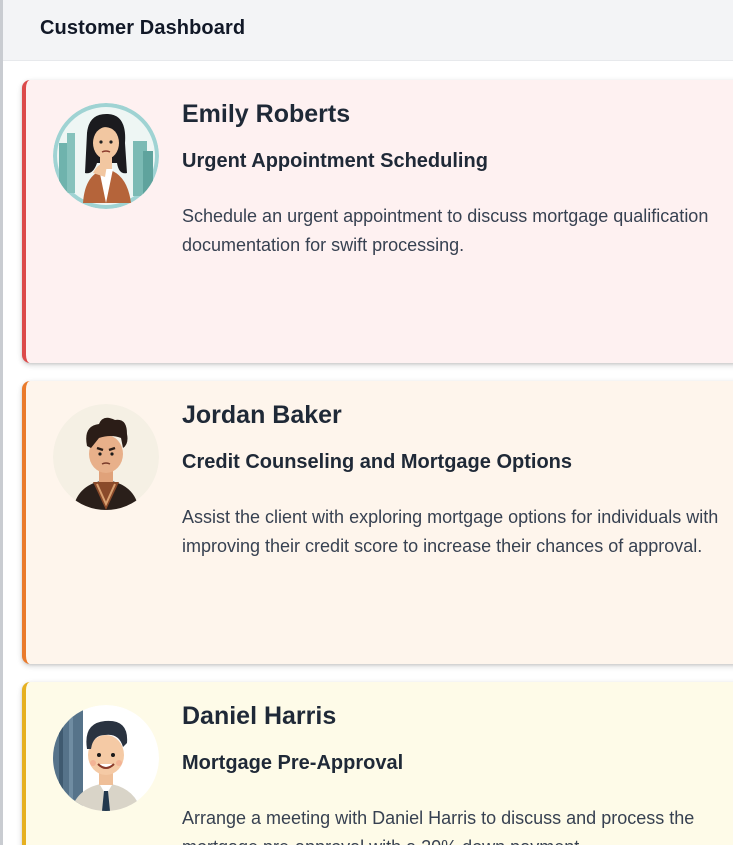 This screenshot has width=733, height=845. I want to click on customer-name: Jordan Baker, so click(262, 415).